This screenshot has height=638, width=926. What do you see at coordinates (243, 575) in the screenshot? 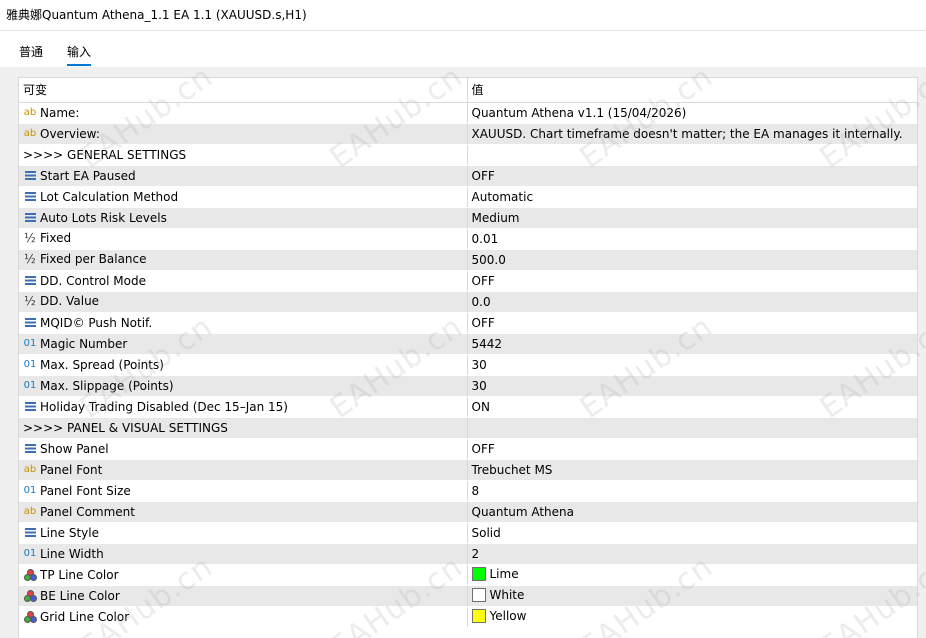
I see `variable-cell: TP Line Color` at bounding box center [243, 575].